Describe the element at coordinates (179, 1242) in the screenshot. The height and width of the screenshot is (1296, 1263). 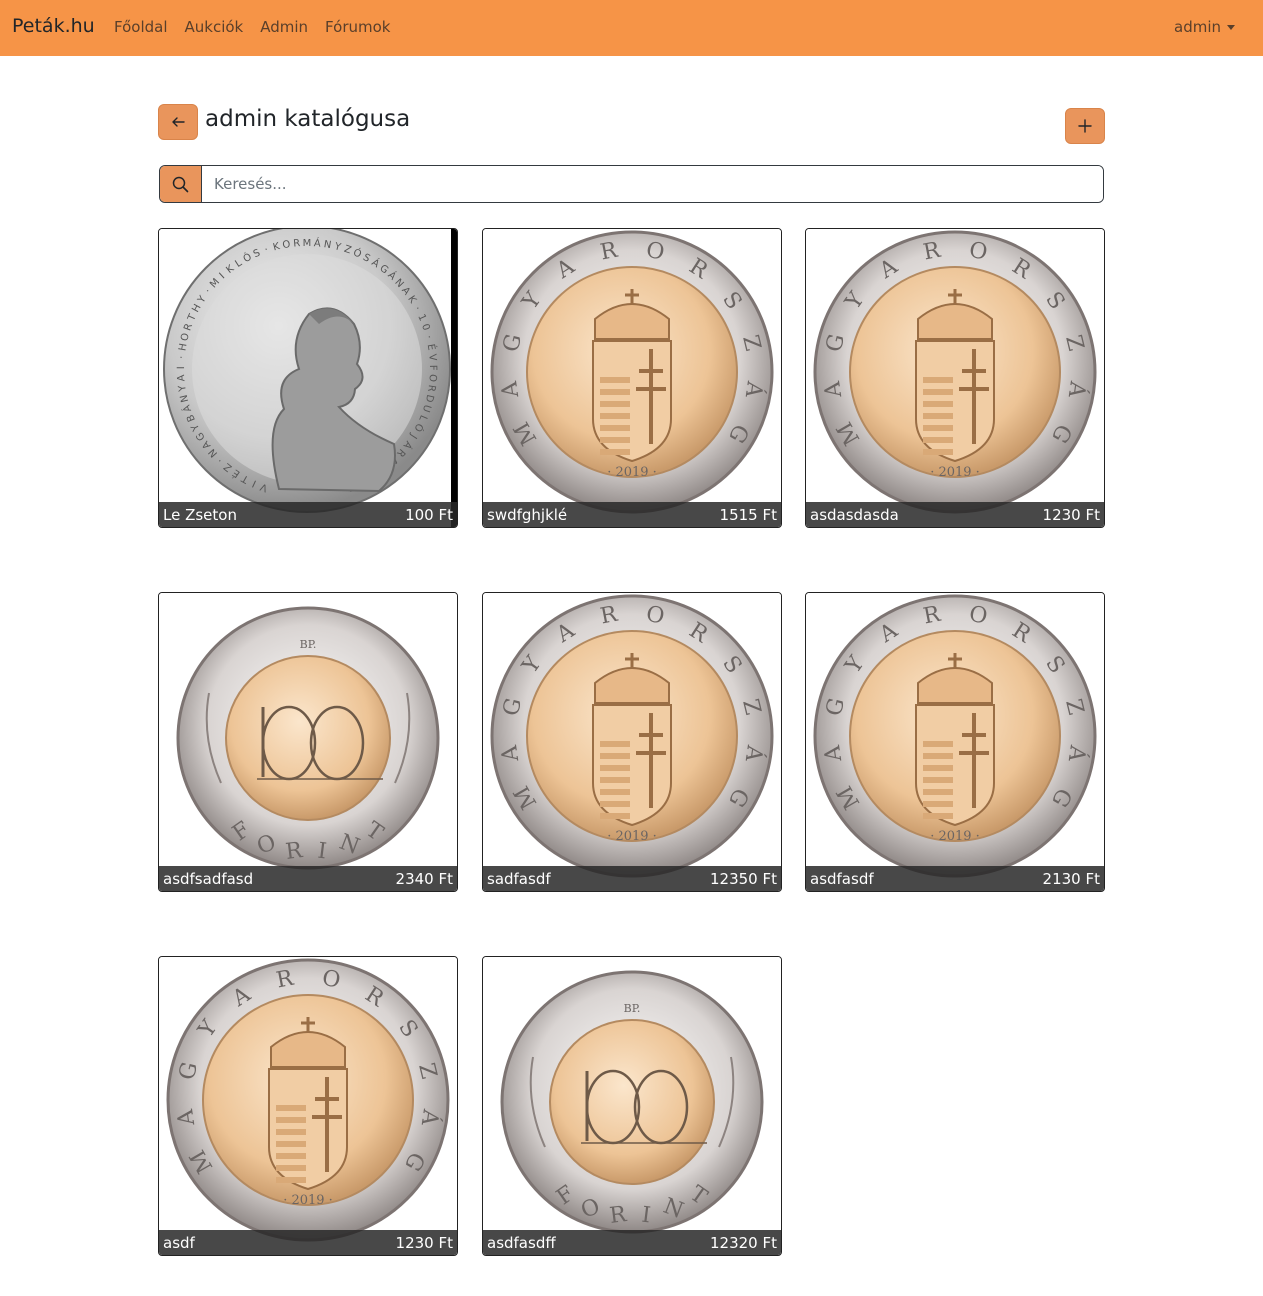
I see `item-name: asdf` at that location.